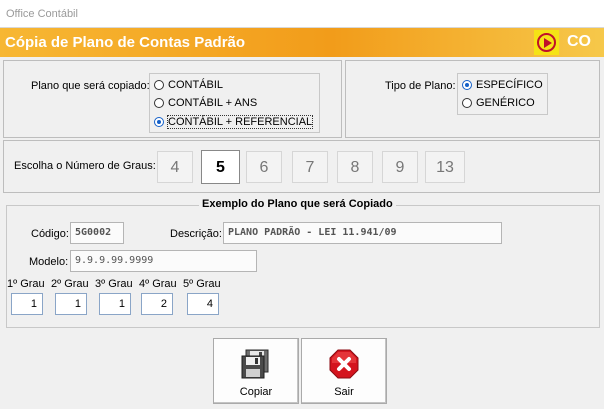 The width and height of the screenshot is (604, 409). Describe the element at coordinates (26, 284) in the screenshot. I see `grau-1-label: 1º Grau` at that location.